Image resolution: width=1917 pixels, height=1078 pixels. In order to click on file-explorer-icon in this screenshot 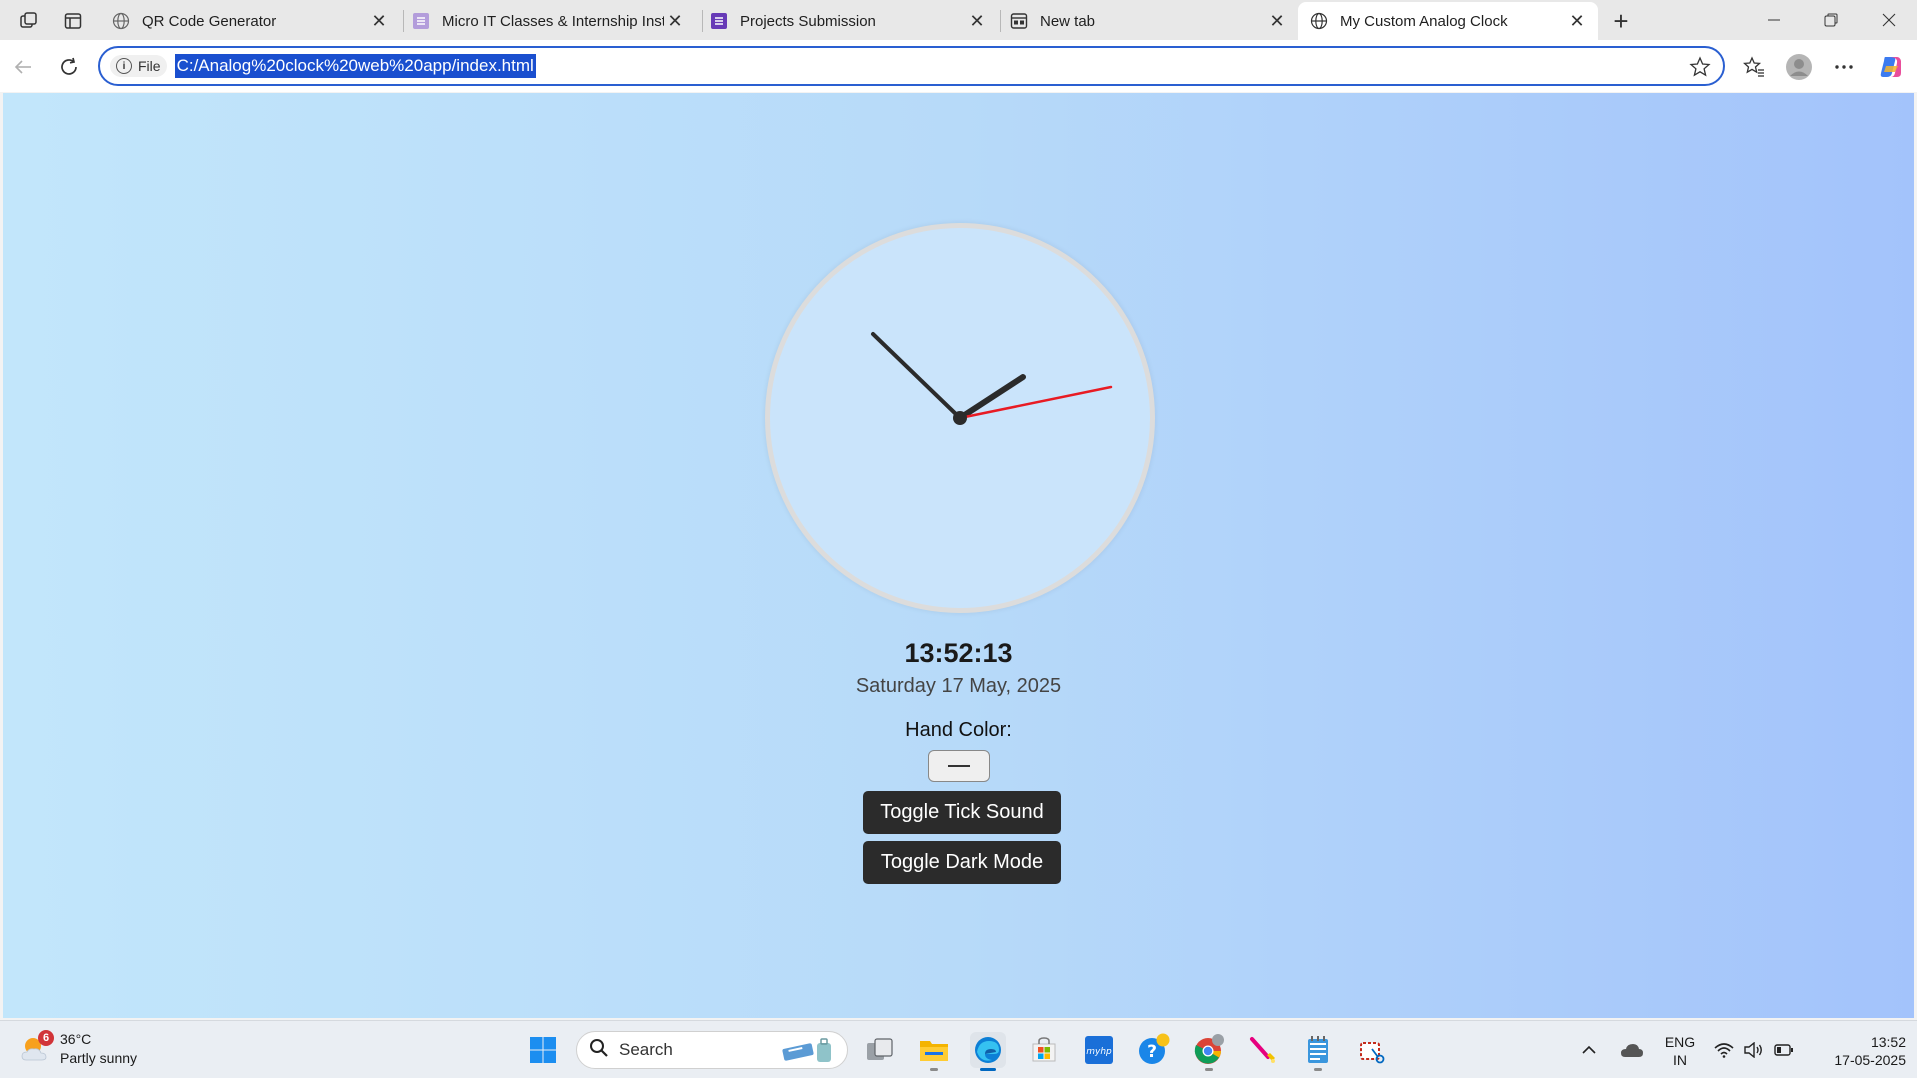, I will do `click(934, 1051)`.